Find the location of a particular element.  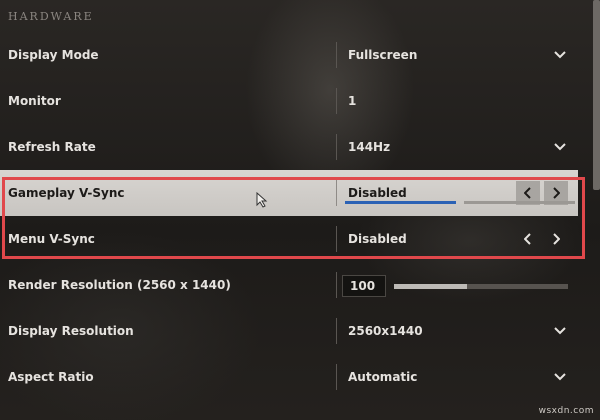

setting-row-gameplay-vsync: Gameplay V-Sync Disabled is located at coordinates (289, 193).